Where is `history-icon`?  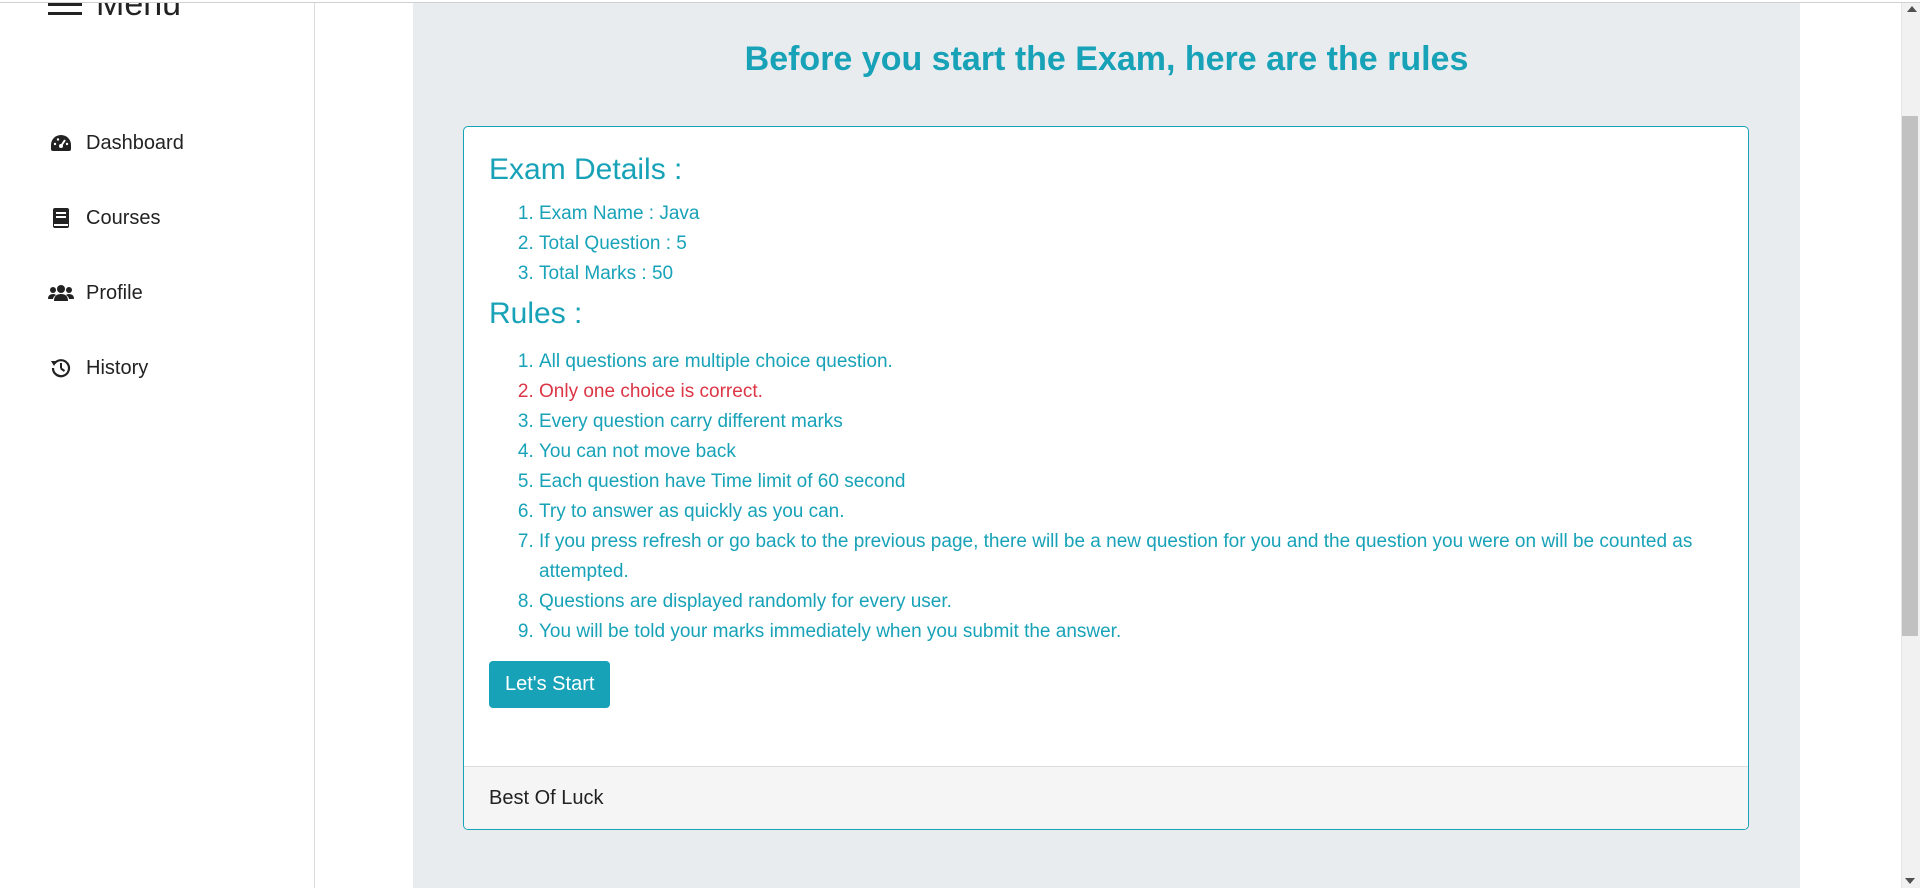 history-icon is located at coordinates (61, 368).